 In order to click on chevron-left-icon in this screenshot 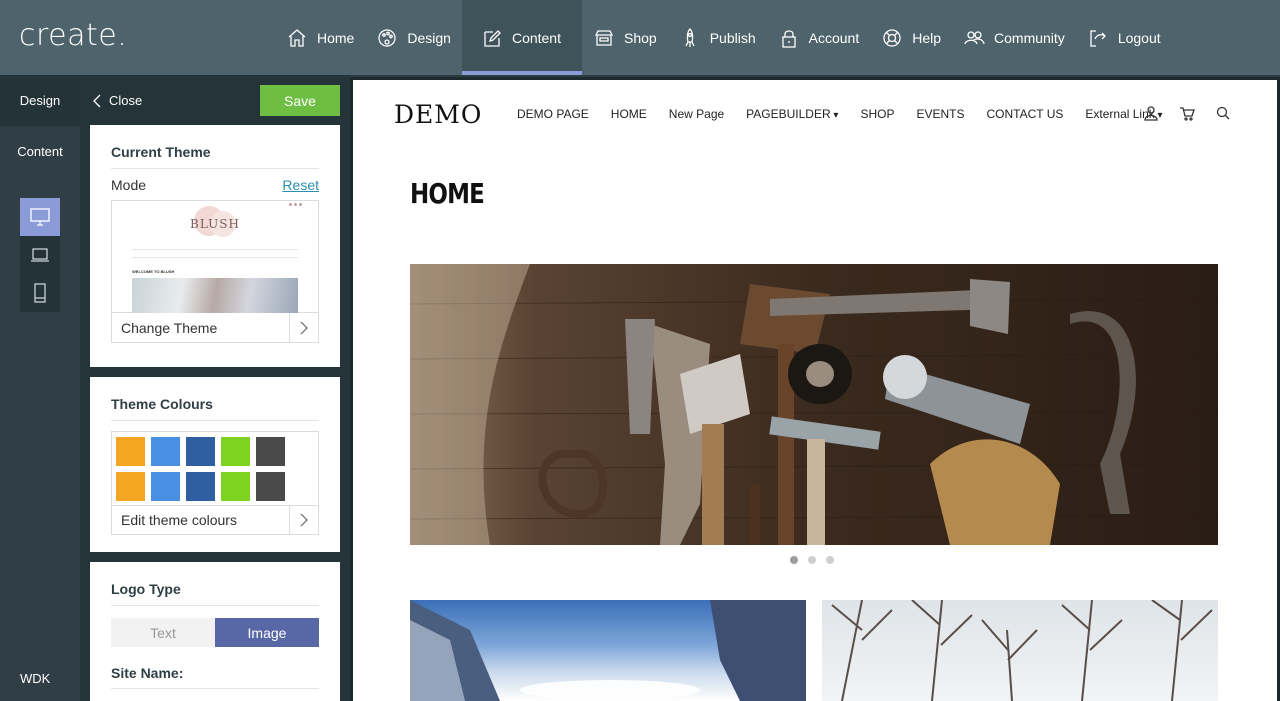, I will do `click(97, 100)`.